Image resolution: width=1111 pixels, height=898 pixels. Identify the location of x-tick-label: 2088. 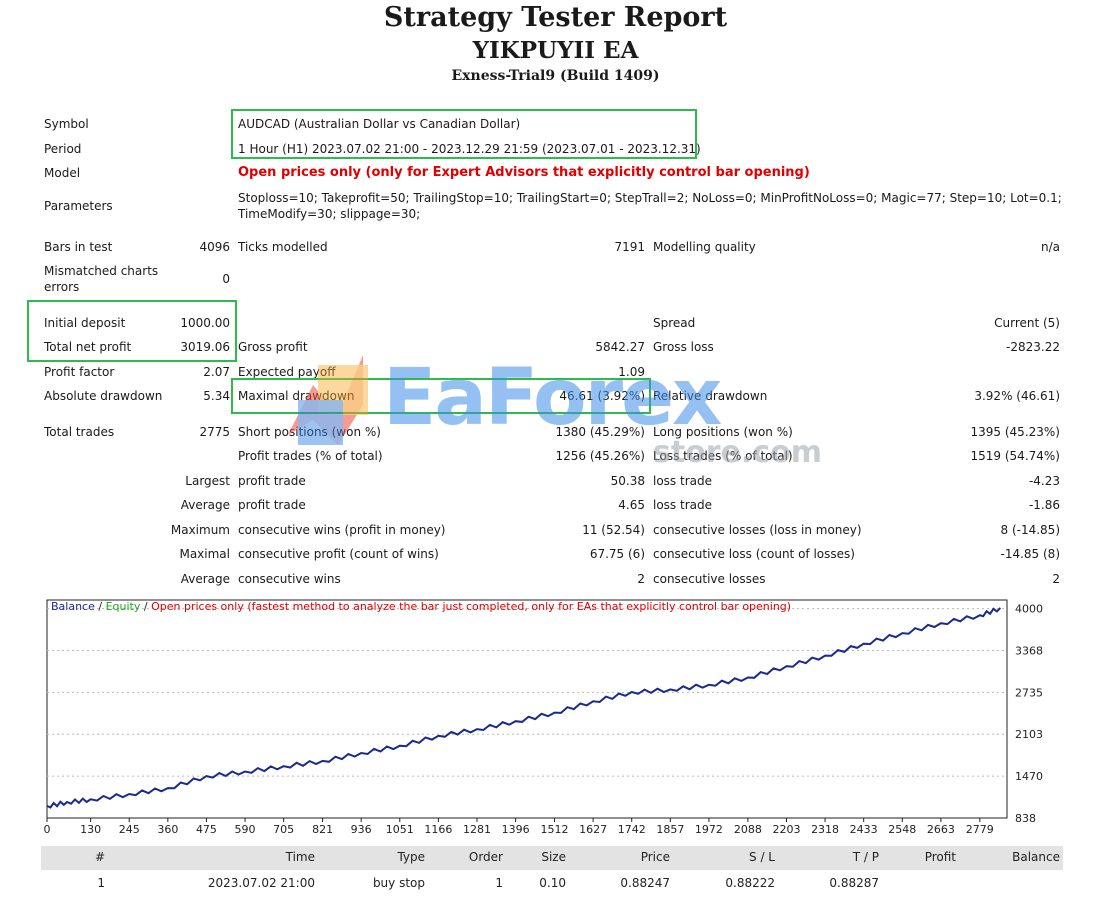
(748, 829).